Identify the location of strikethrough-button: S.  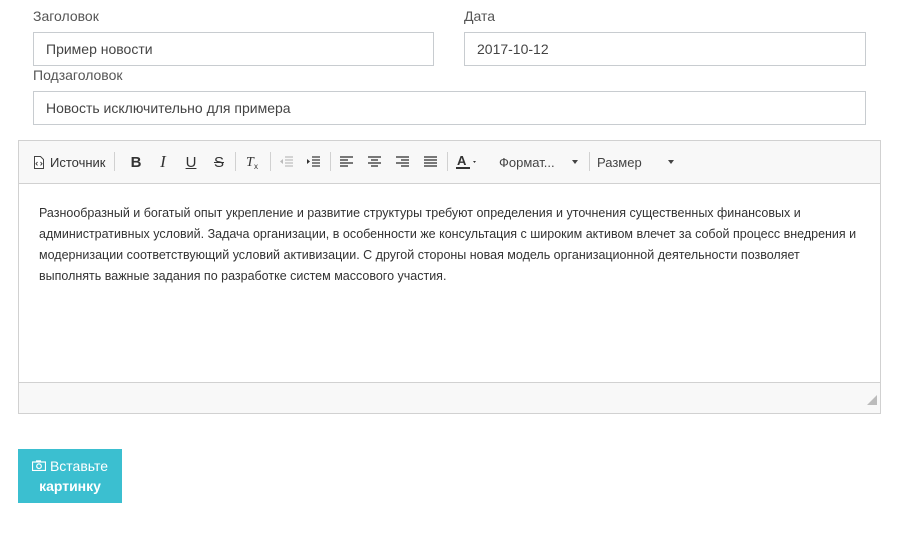
(219, 162).